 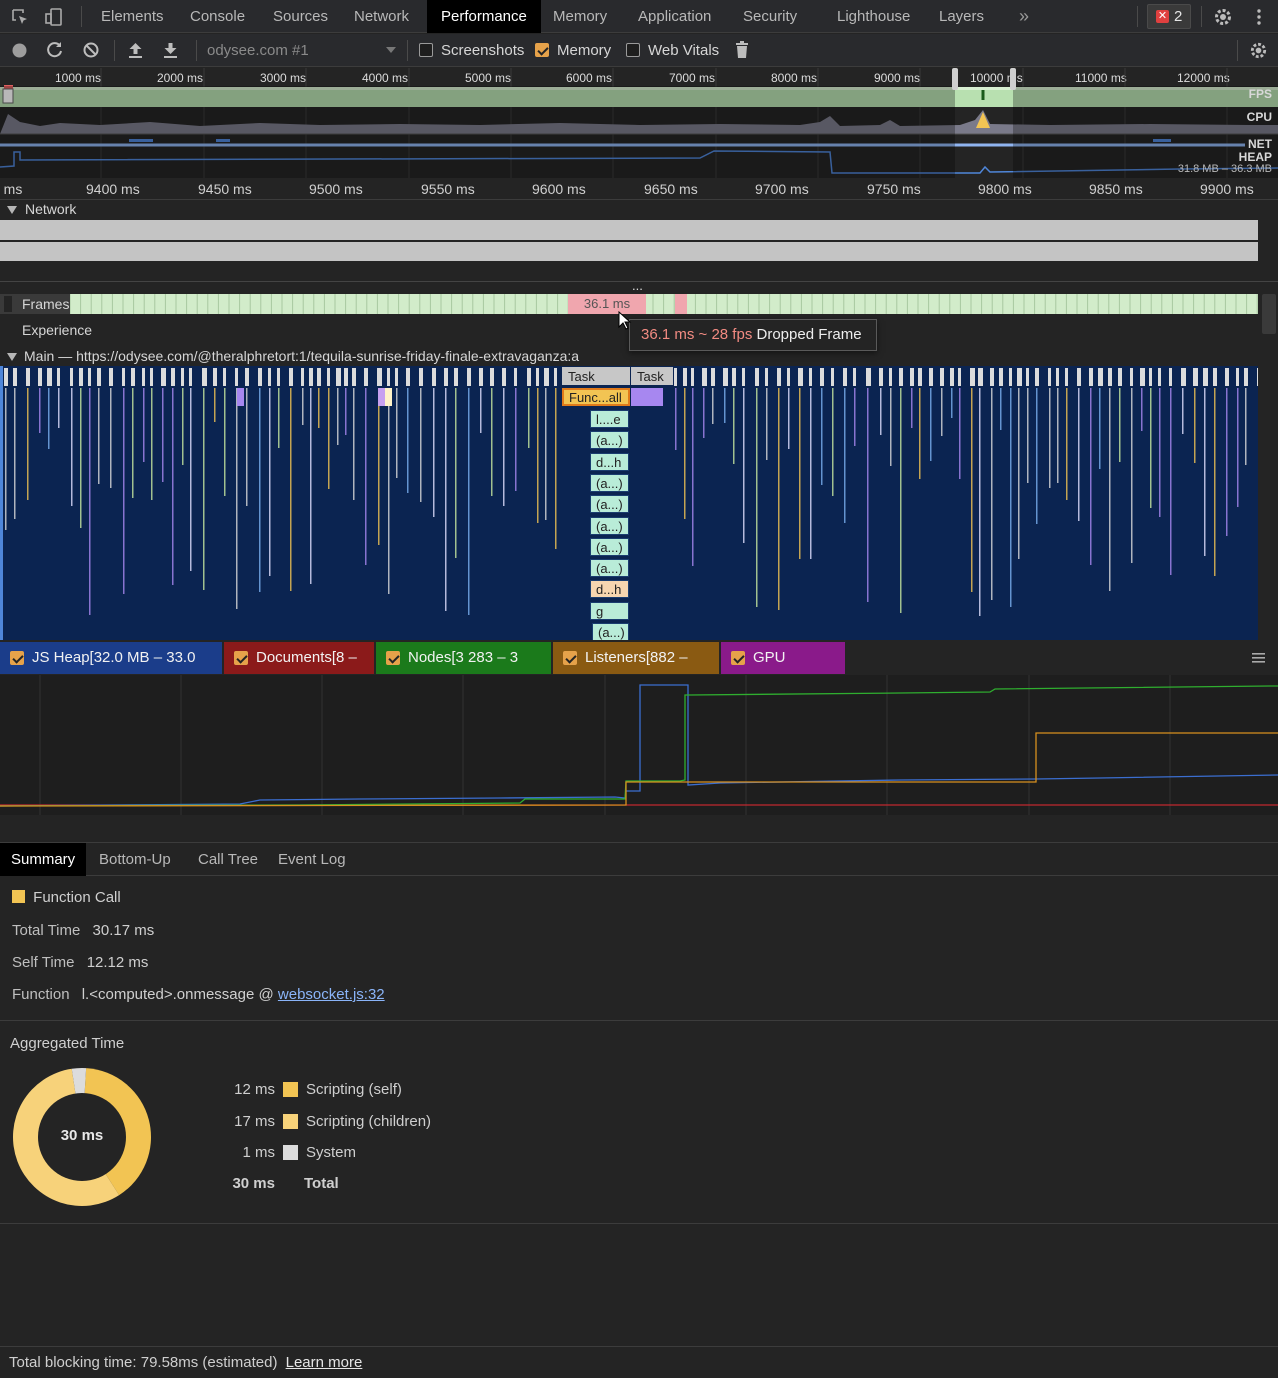 I want to click on js-heap-counter: JS Heap[32.0 MB – 33.0 MB], so click(x=111, y=670).